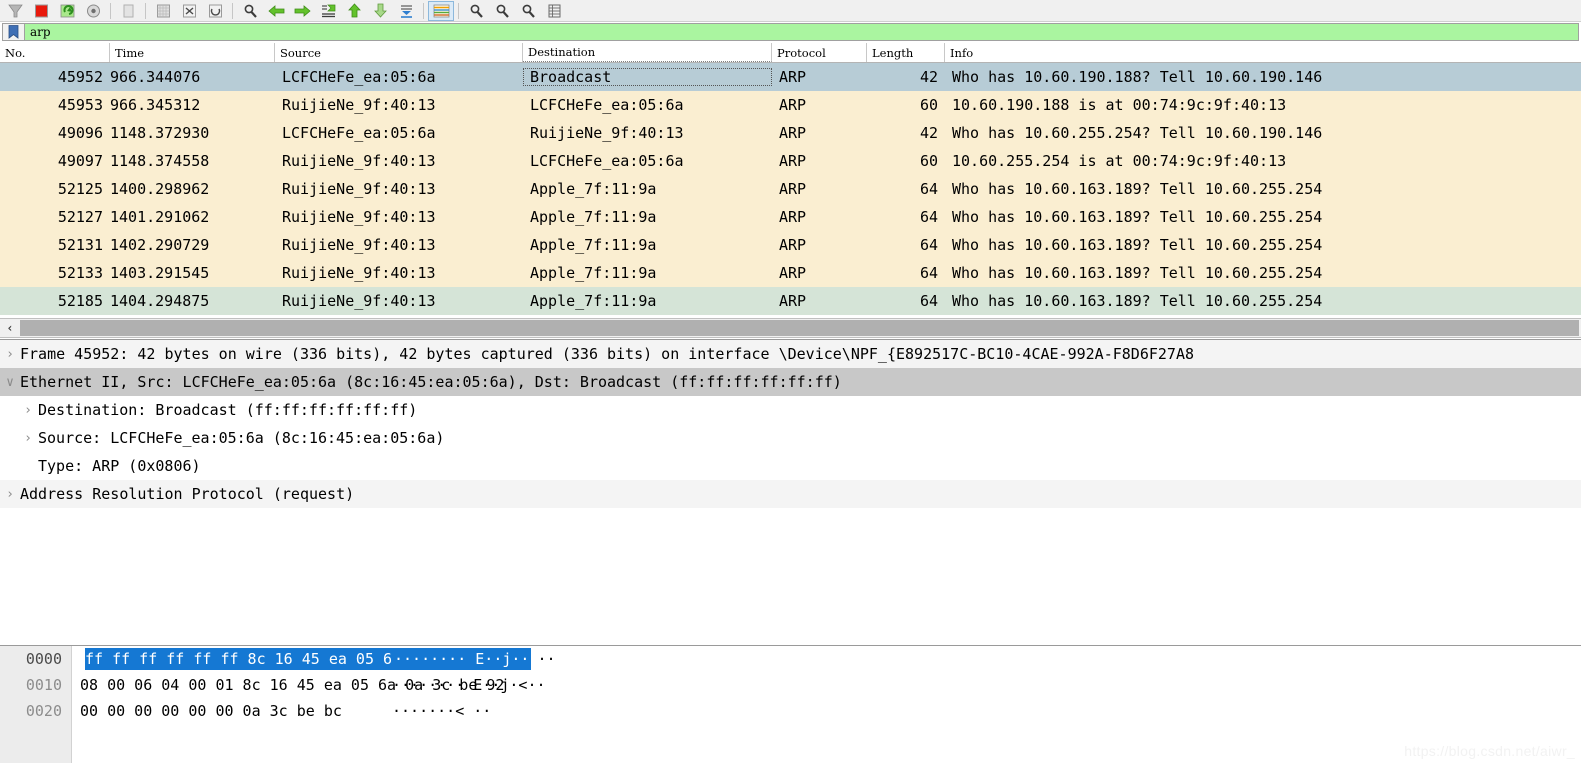 This screenshot has height=763, width=1581. I want to click on column-header-destination: Destination, so click(647, 52).